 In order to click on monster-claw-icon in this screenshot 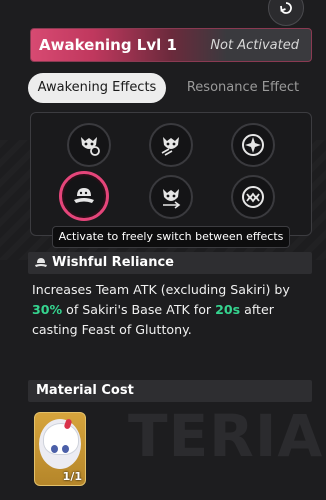, I will do `click(170, 146)`.